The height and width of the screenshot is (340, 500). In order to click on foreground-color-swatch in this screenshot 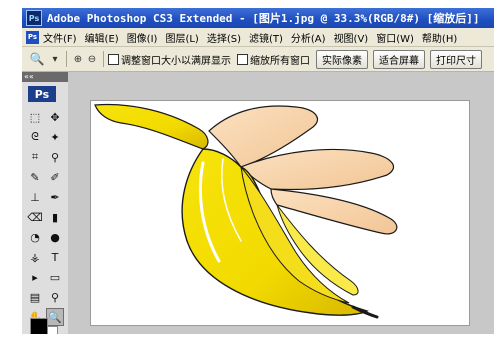, I will do `click(39, 326)`.